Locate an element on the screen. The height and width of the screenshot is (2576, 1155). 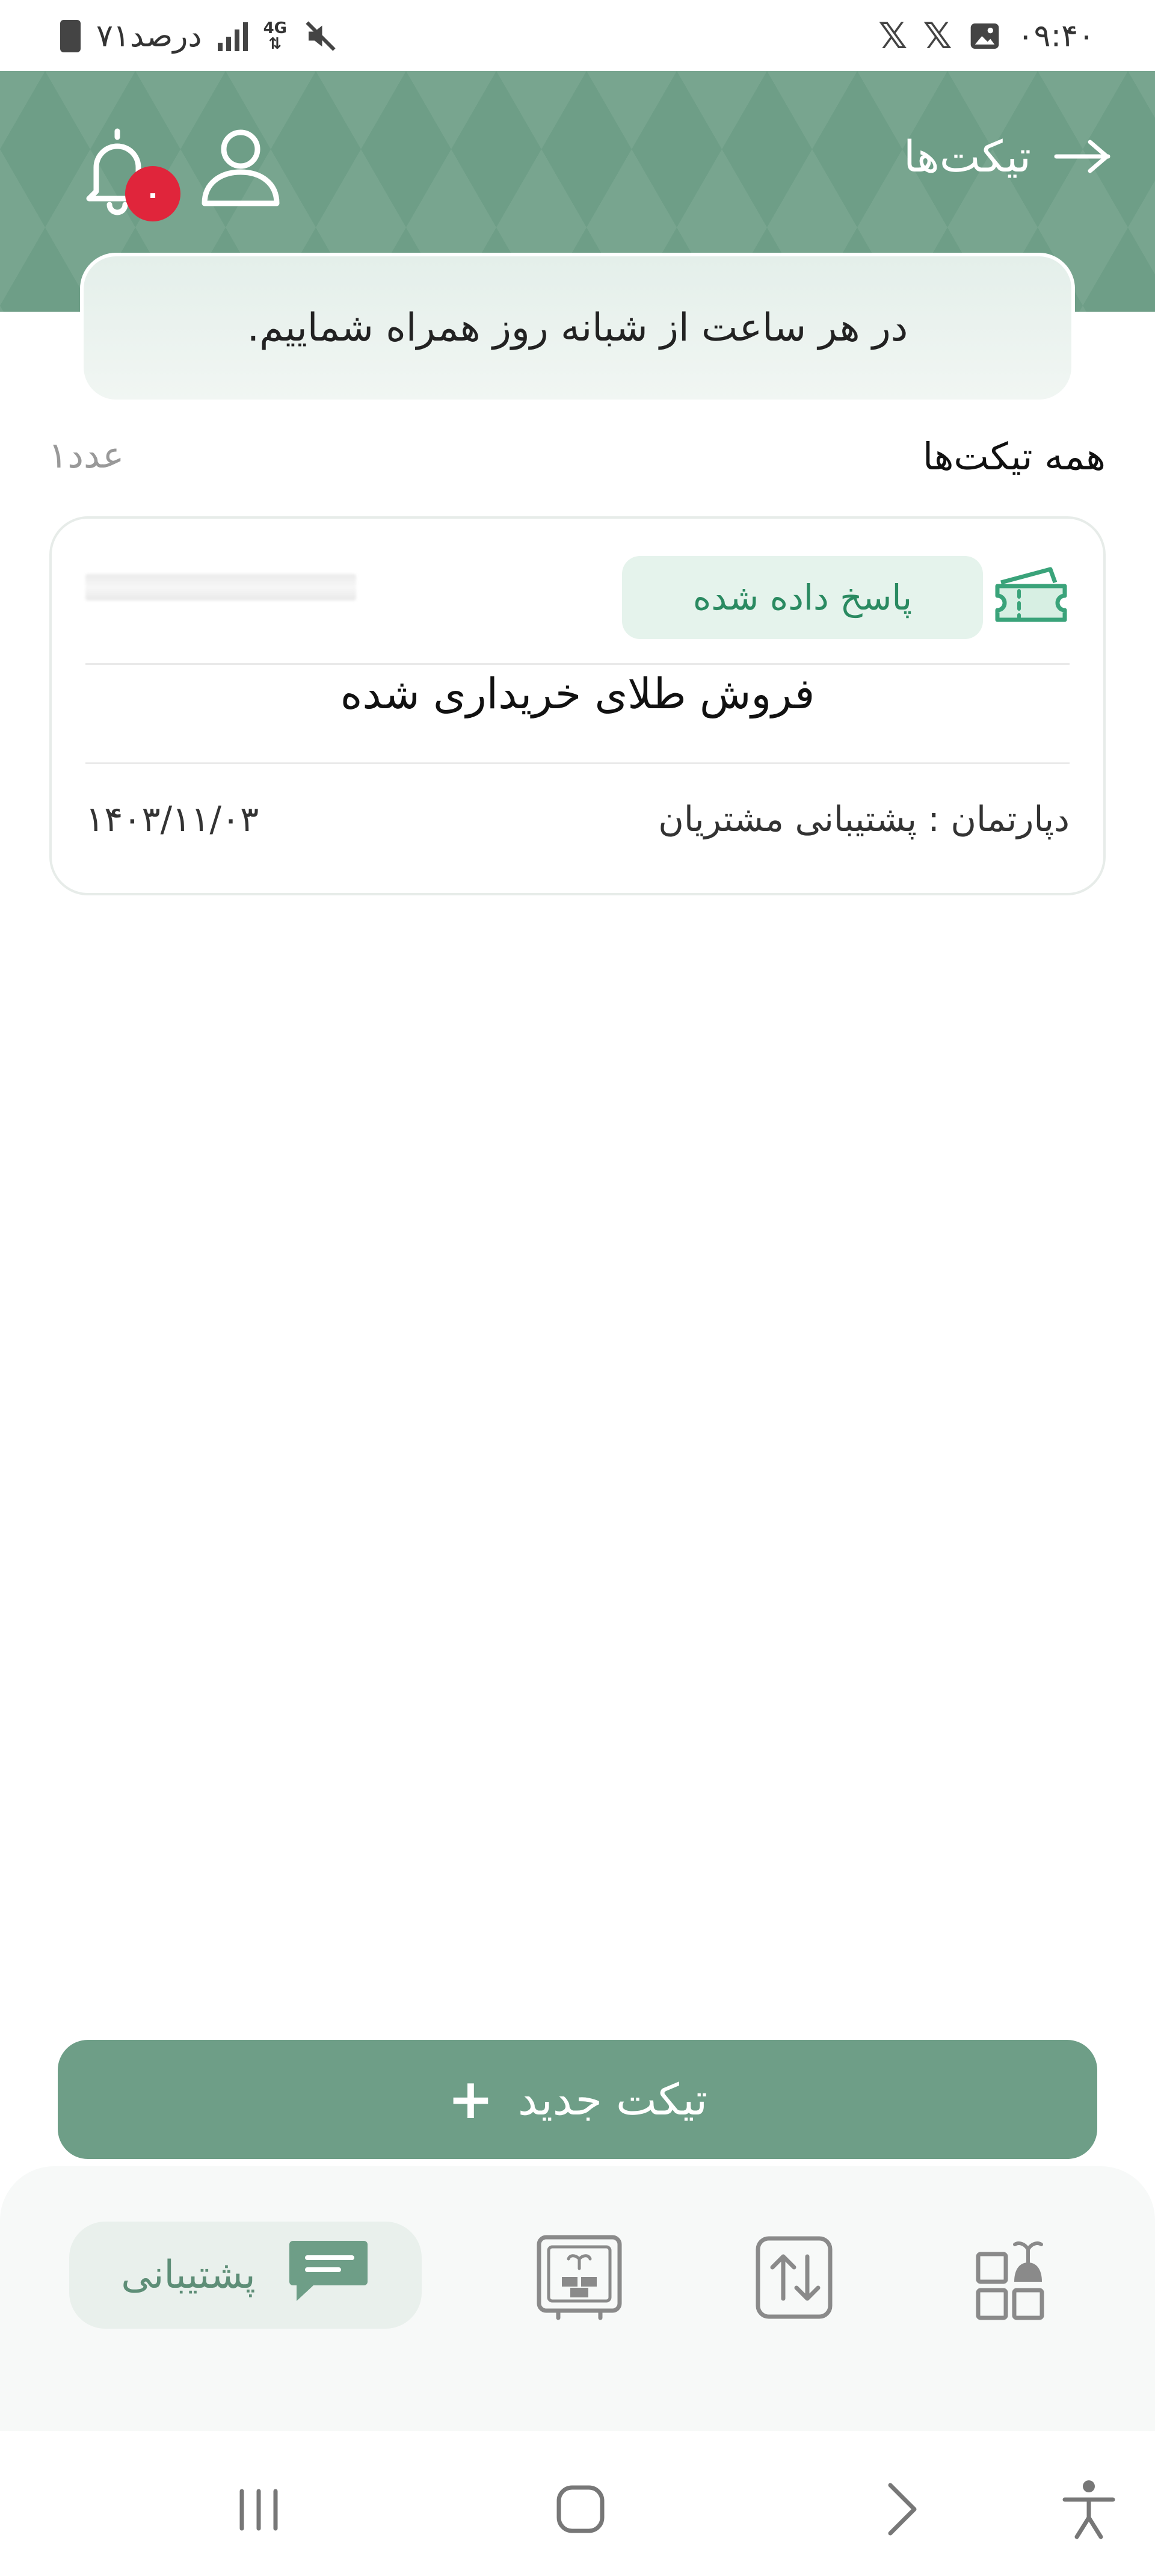
blurred-ticket-id is located at coordinates (220, 587).